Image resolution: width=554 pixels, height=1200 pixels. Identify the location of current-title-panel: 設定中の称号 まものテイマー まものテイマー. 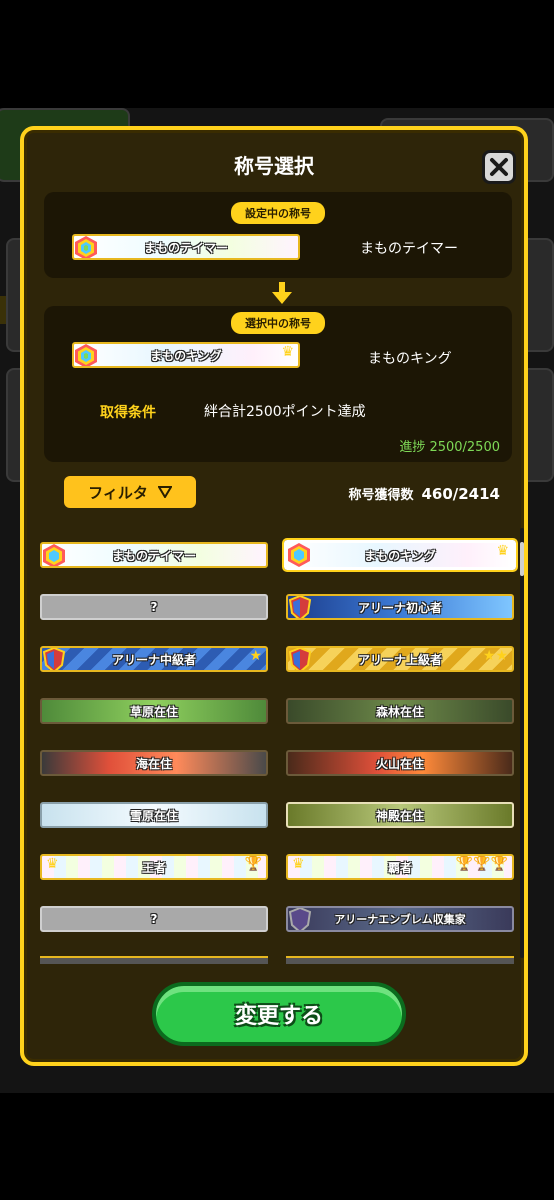
(278, 235).